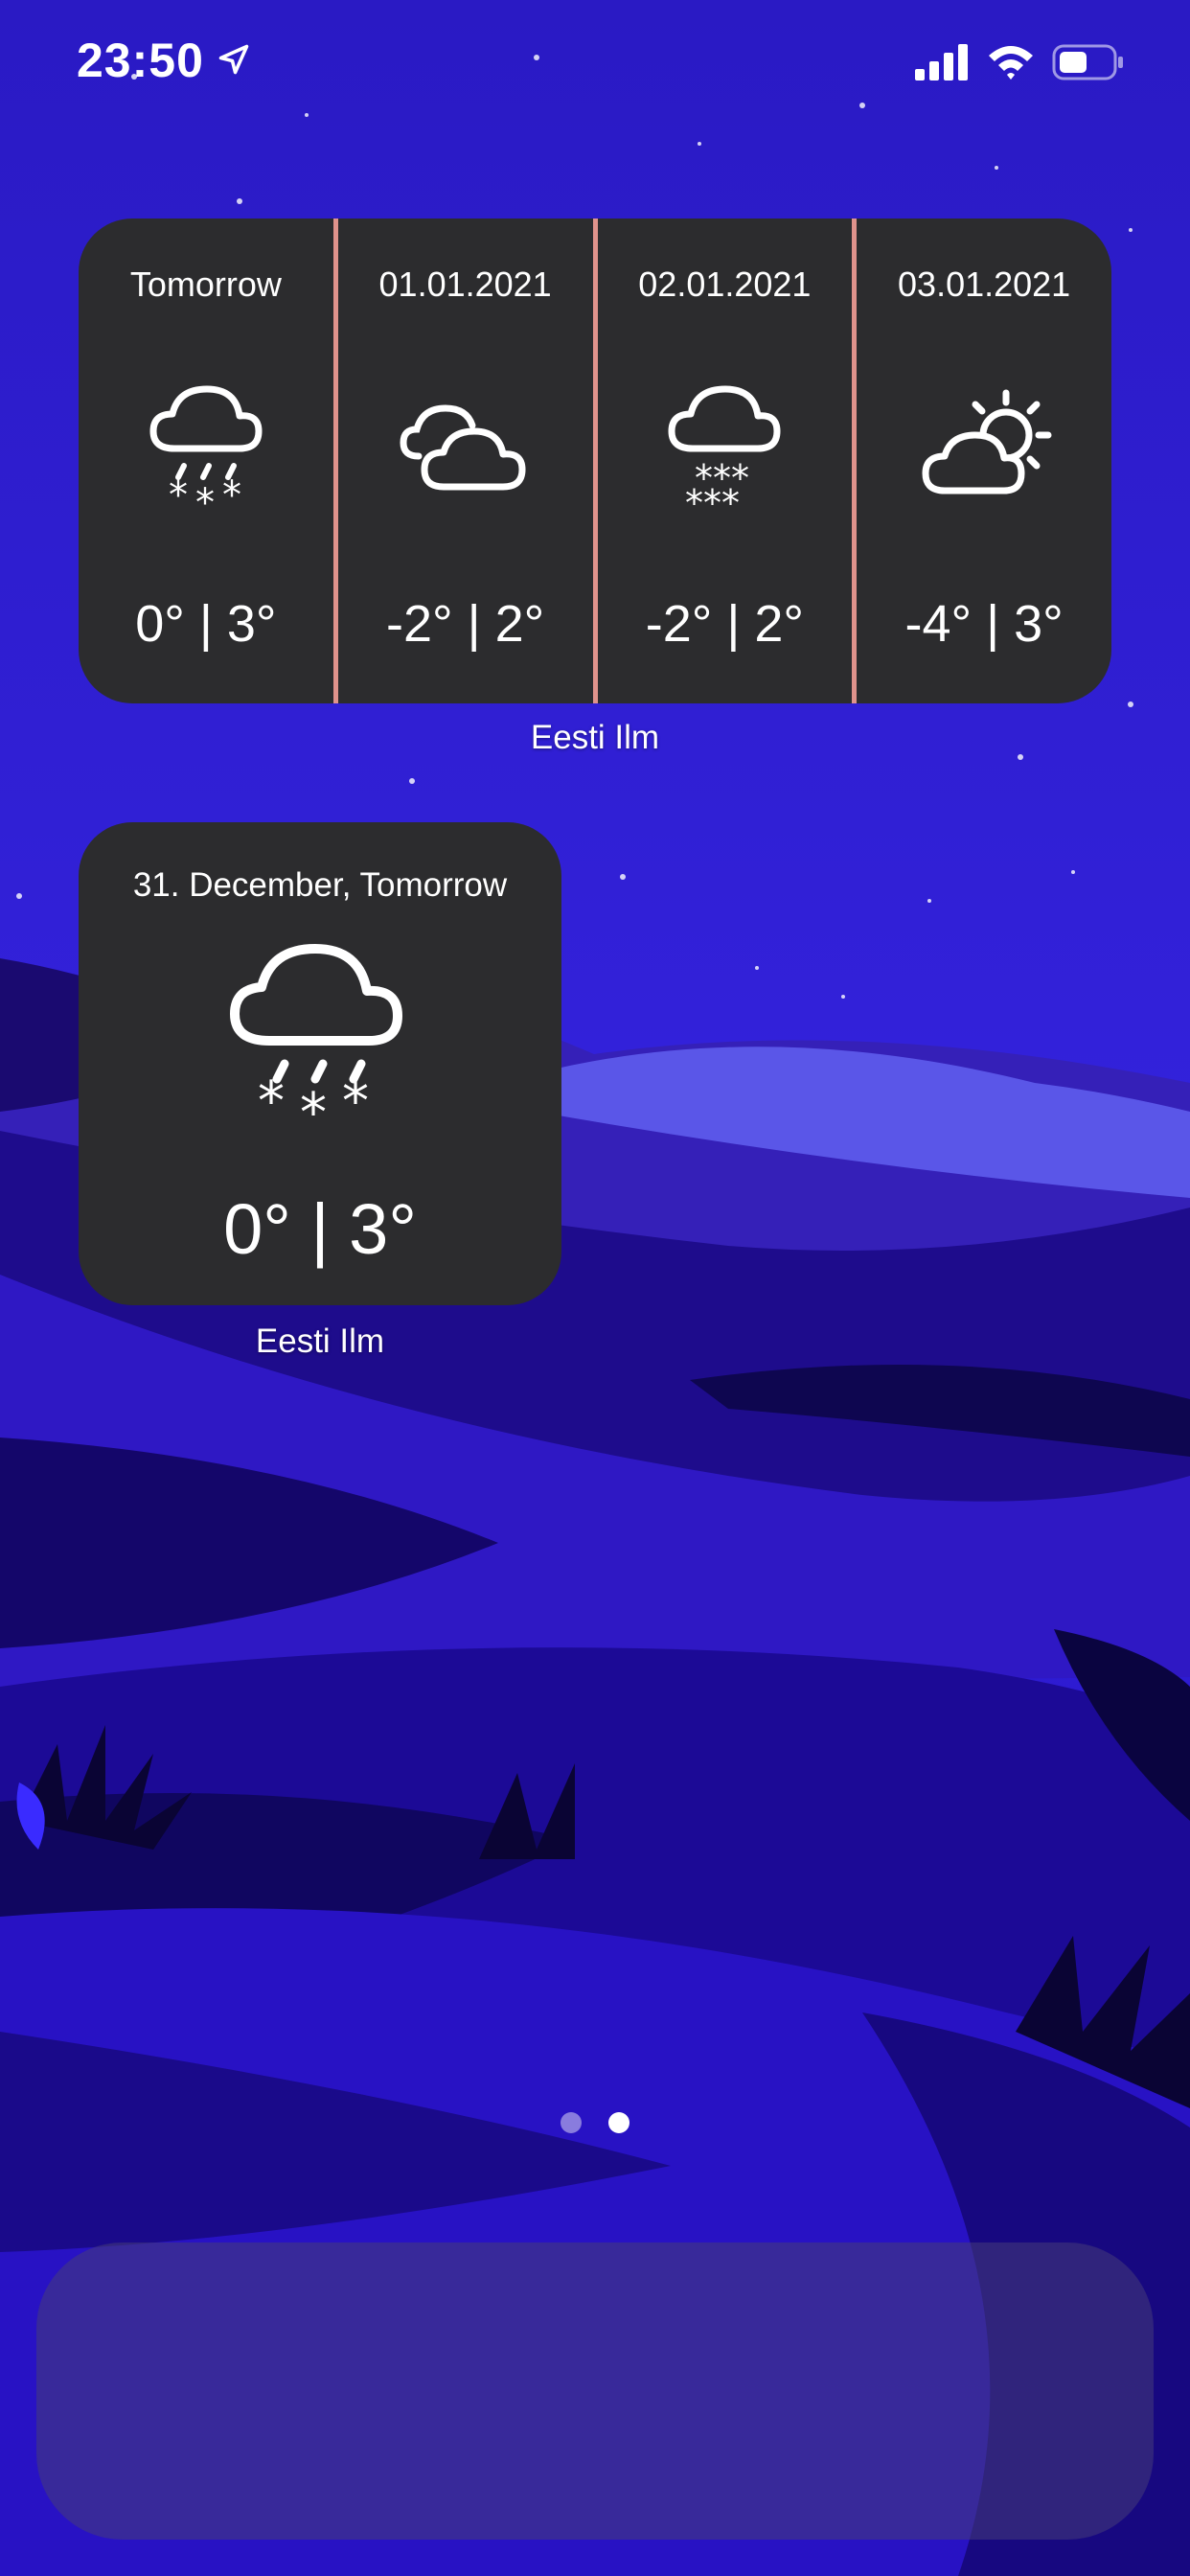 The height and width of the screenshot is (2576, 1190). I want to click on today-date-label: 31. December, Tomorrow, so click(320, 885).